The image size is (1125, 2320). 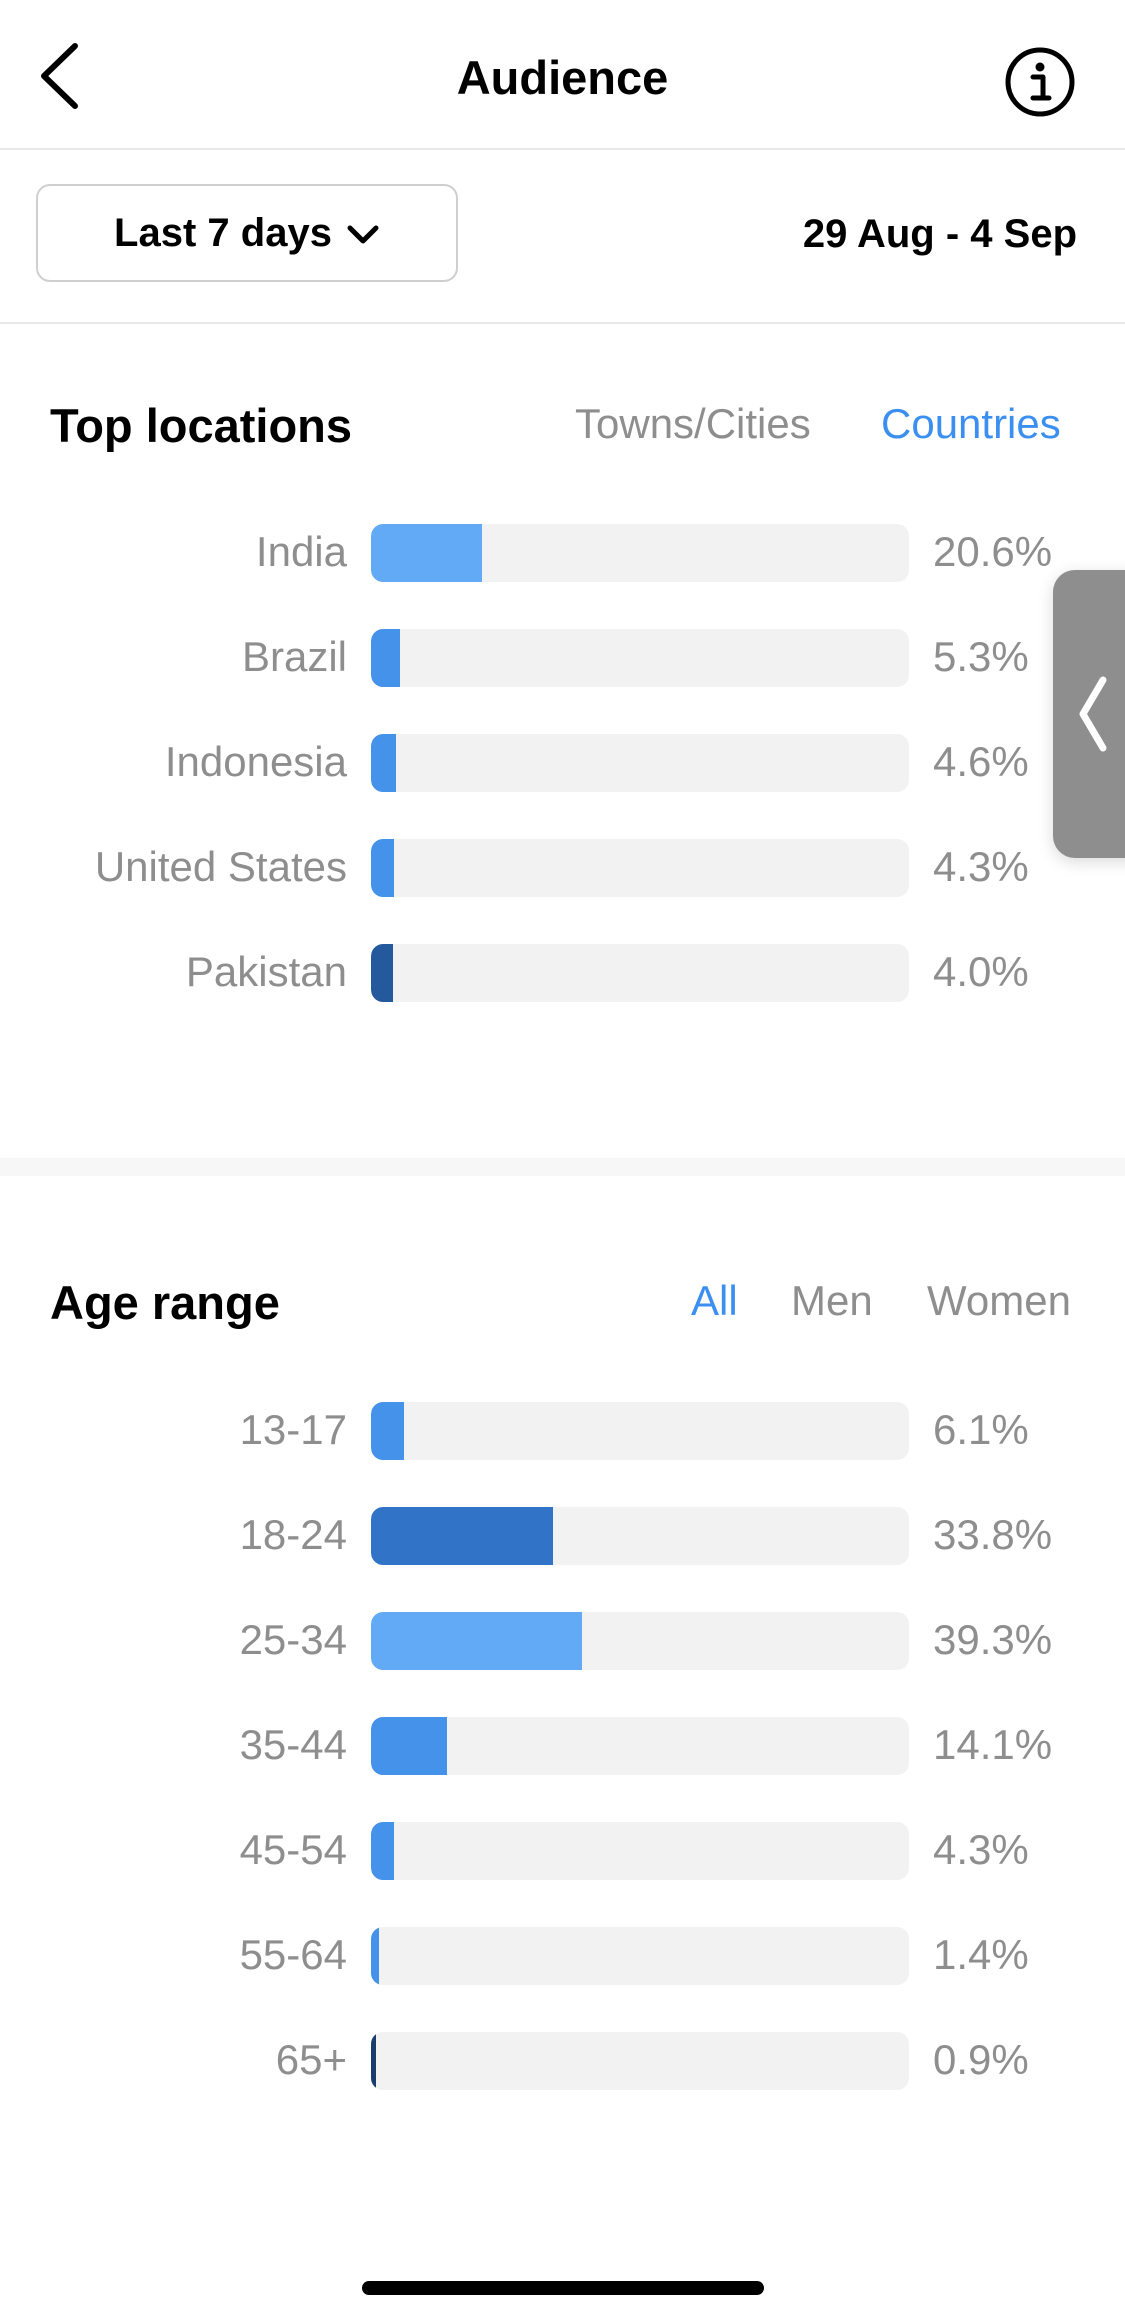 I want to click on date-filter-row: Last 7 days 29 Aug - 4 Sep, so click(x=562, y=236).